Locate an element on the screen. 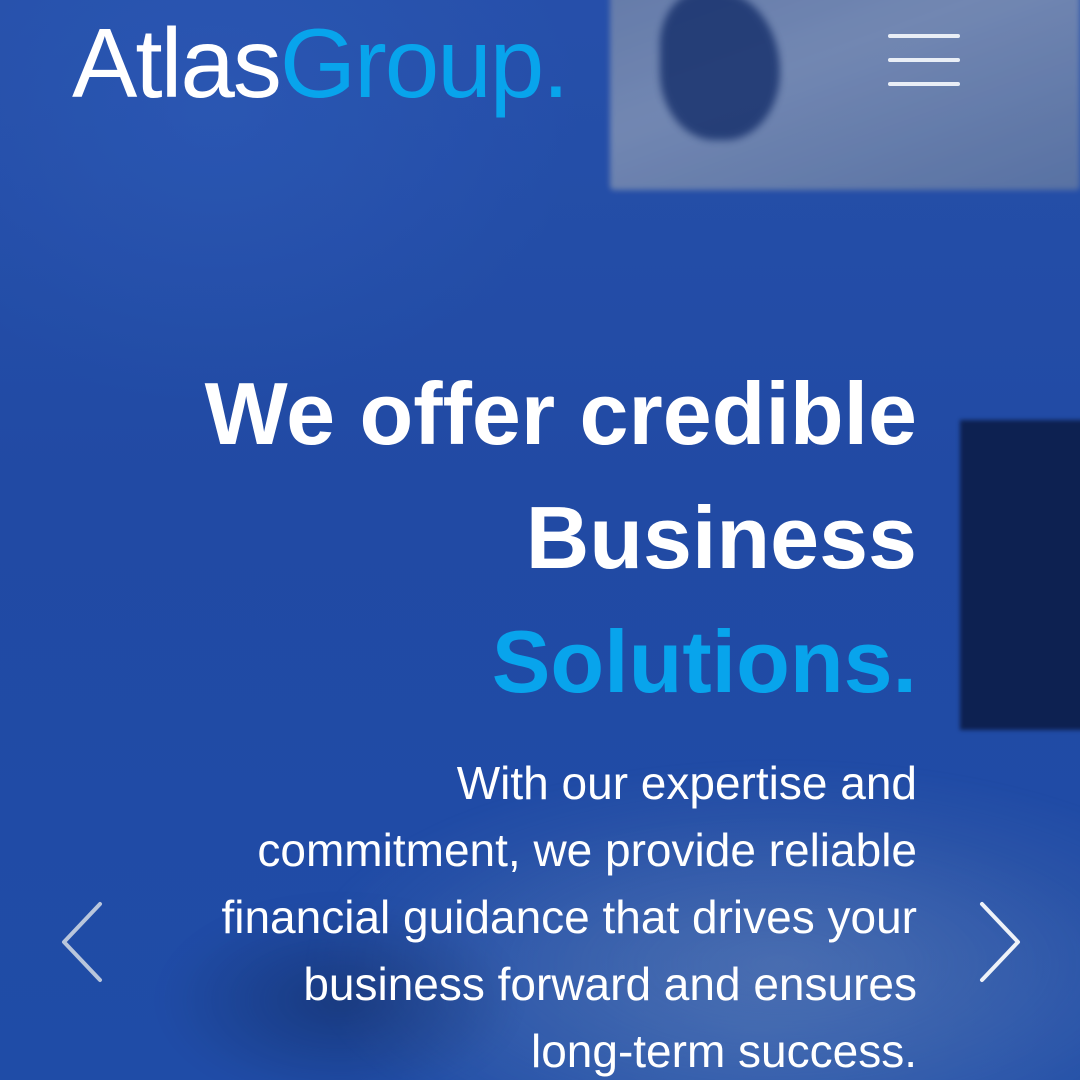 The image size is (1080, 1080). description-line-2: commitment, we provide reliable is located at coordinates (587, 850).